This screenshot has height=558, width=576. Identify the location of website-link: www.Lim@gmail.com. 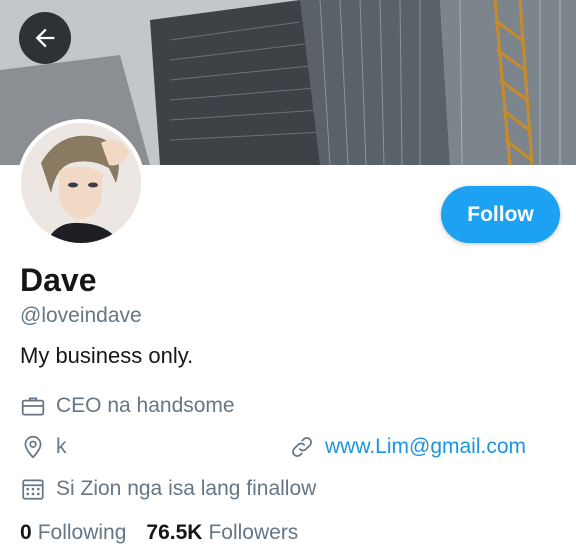
(425, 447).